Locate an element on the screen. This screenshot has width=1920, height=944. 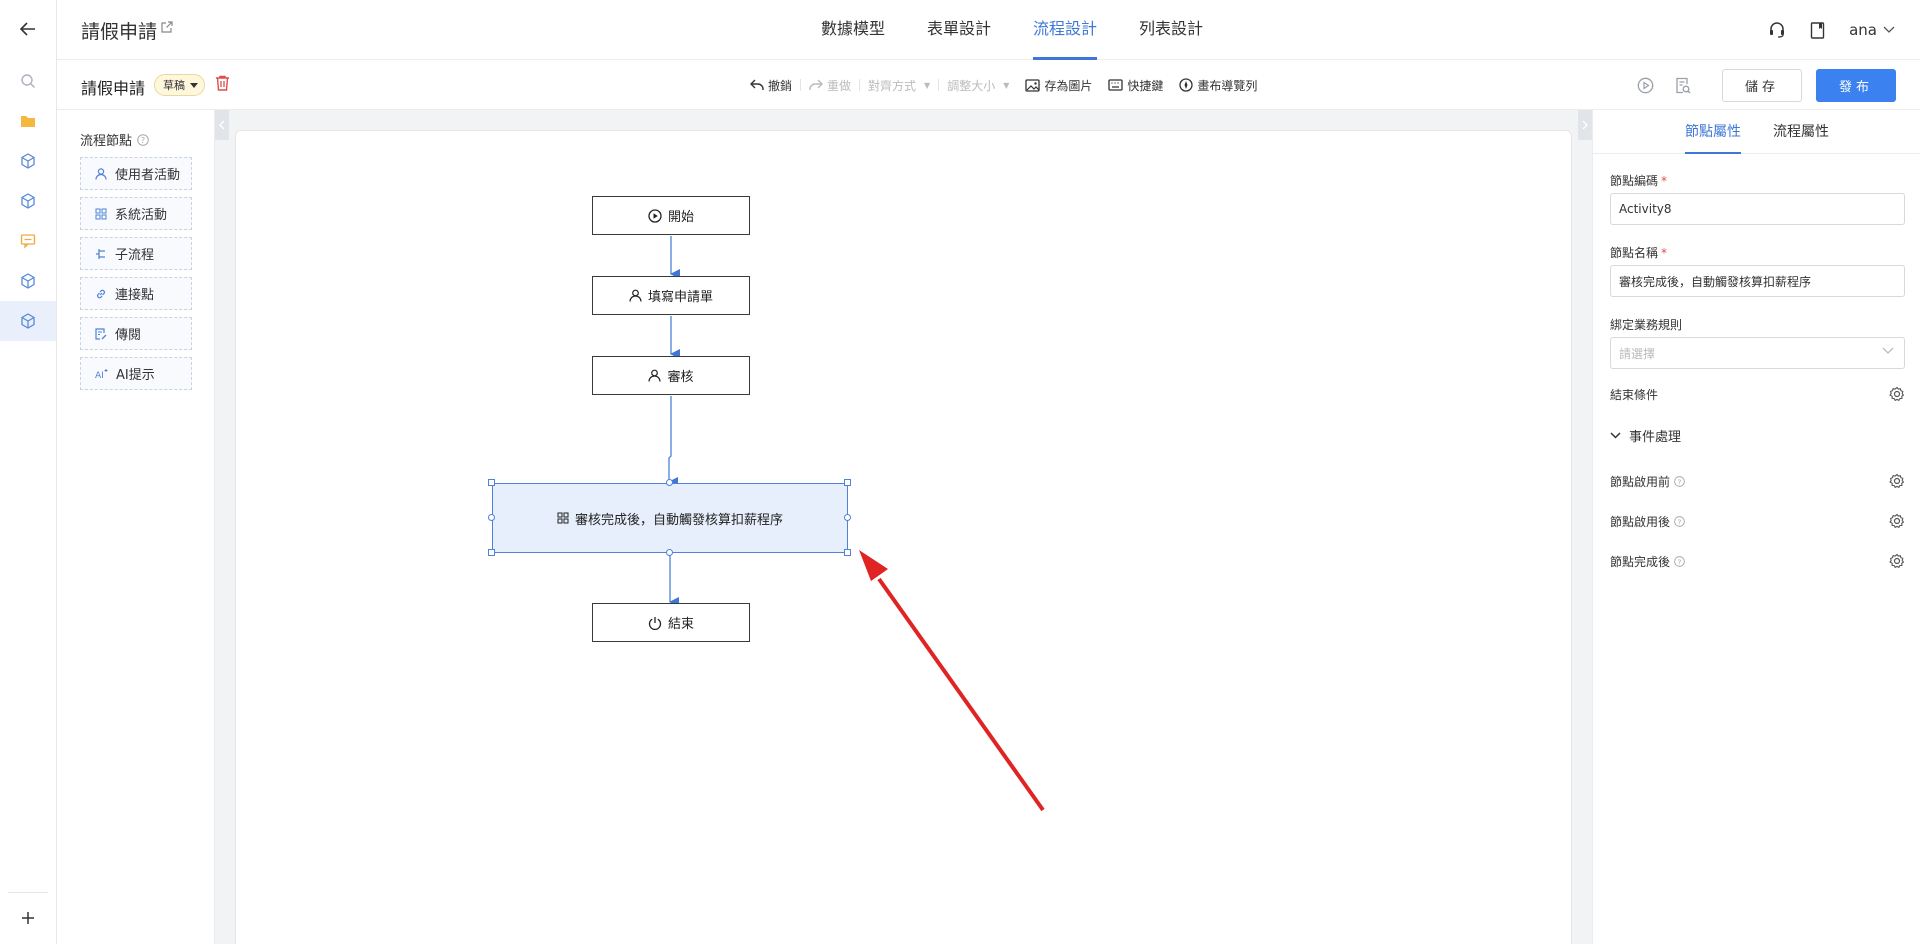
flow-node-review: 審核 is located at coordinates (671, 375).